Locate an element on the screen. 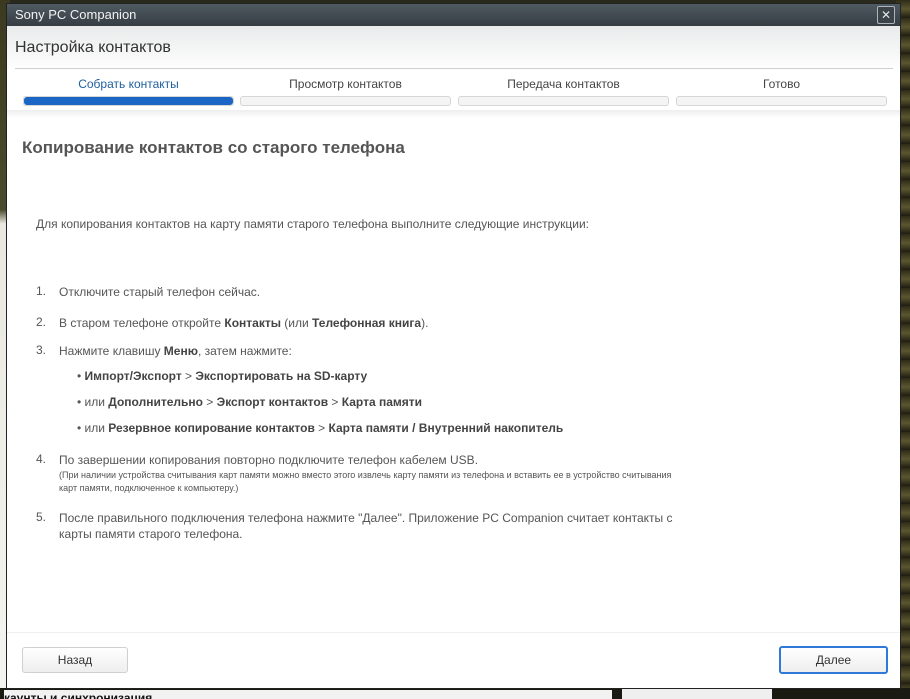  header-divider is located at coordinates (454, 68).